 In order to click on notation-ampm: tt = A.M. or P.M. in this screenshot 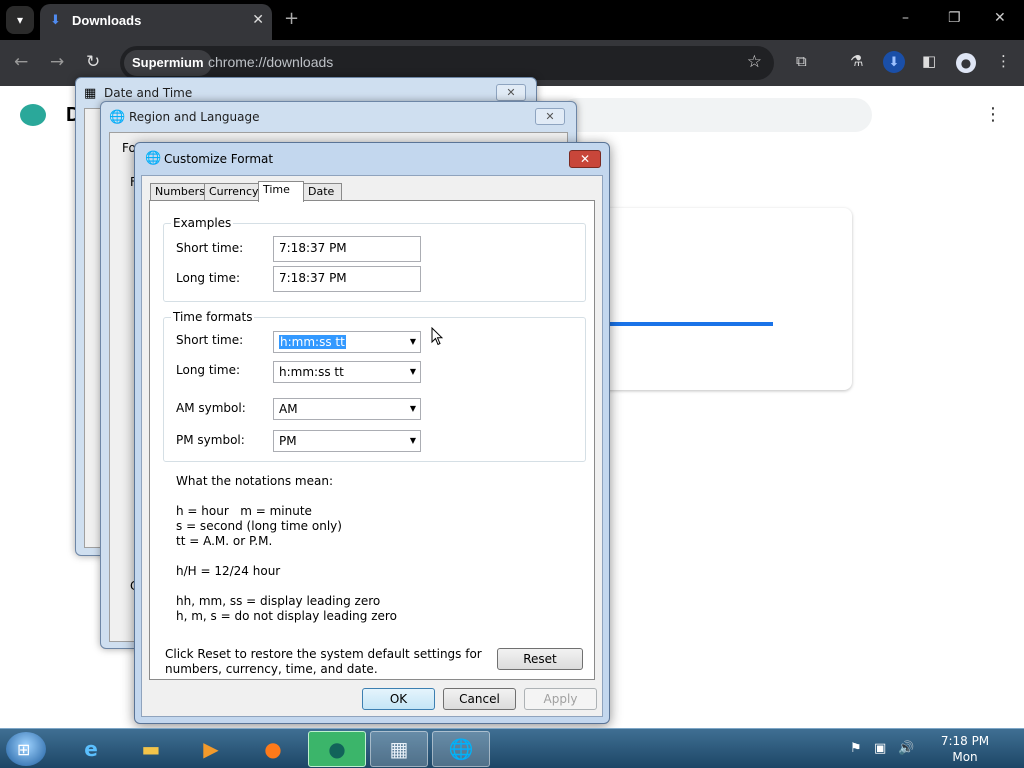, I will do `click(224, 541)`.